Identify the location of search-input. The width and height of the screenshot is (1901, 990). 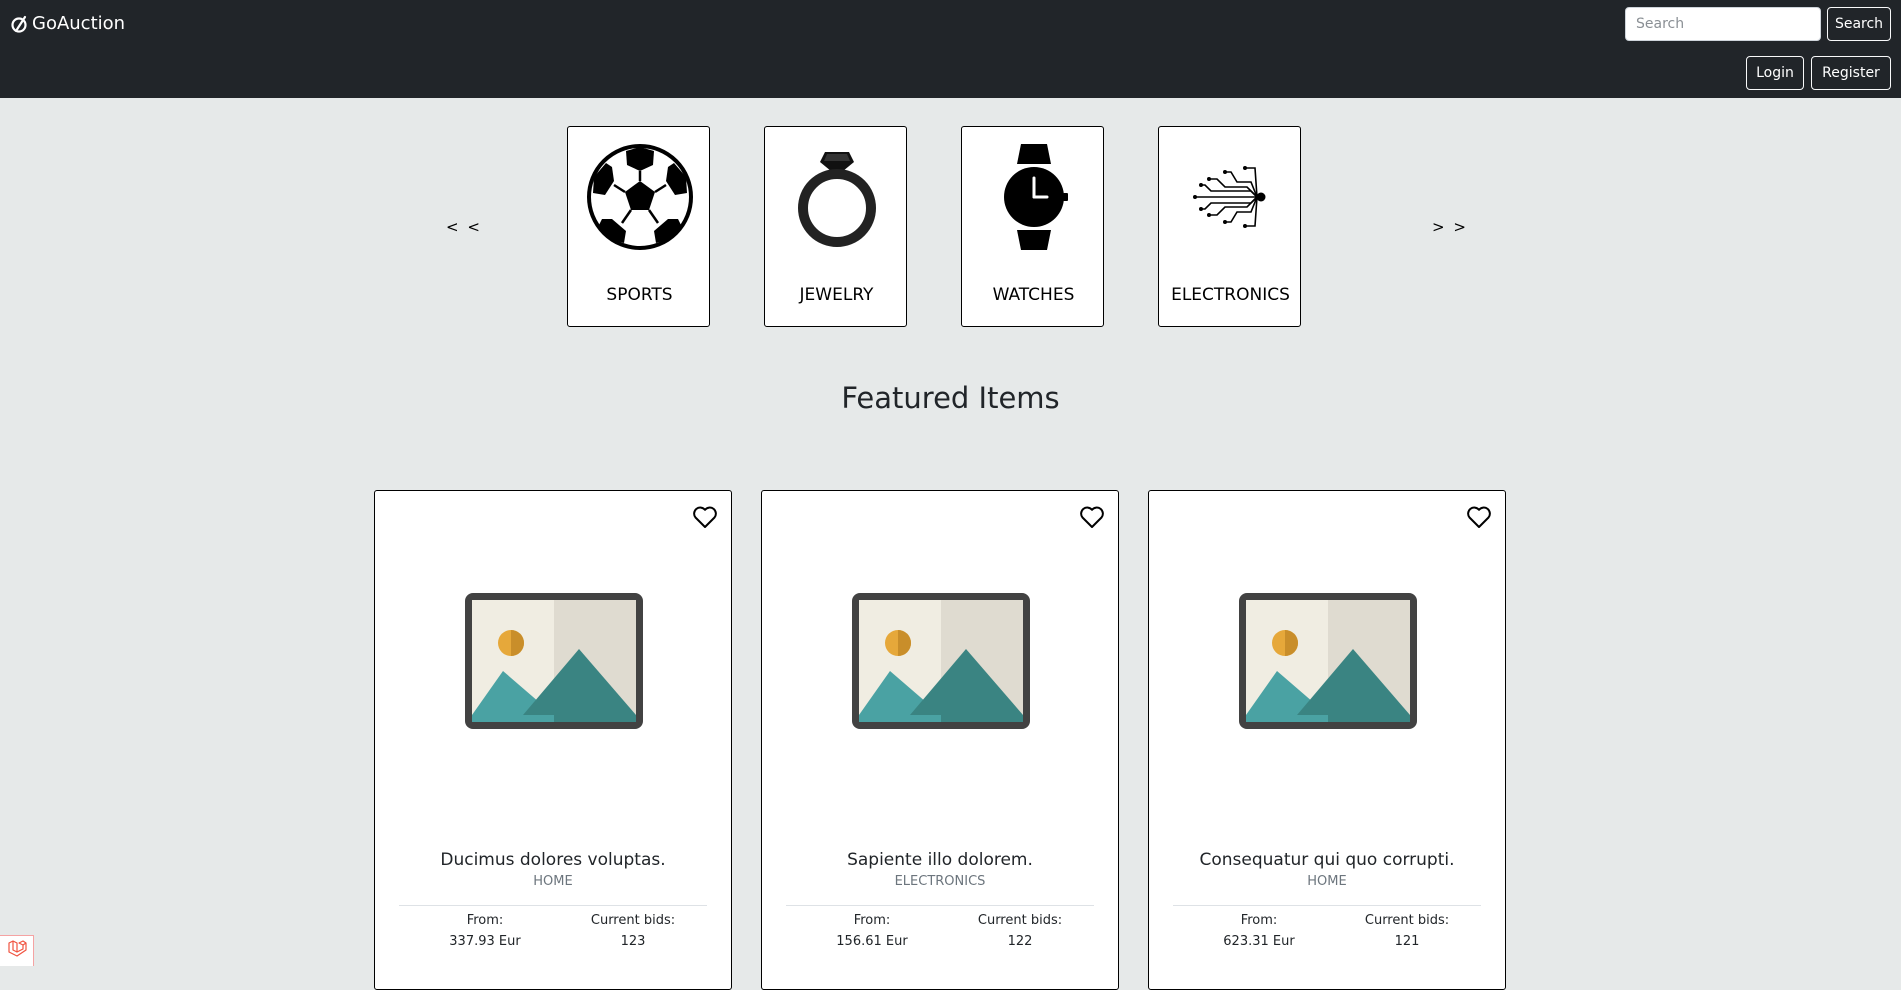
(1723, 24).